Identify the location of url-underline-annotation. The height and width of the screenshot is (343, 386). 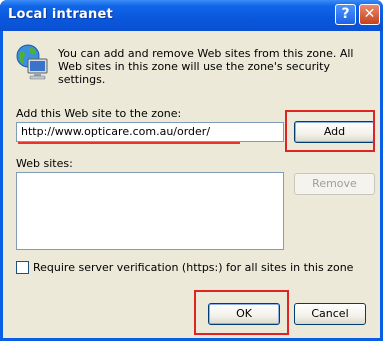
(129, 143).